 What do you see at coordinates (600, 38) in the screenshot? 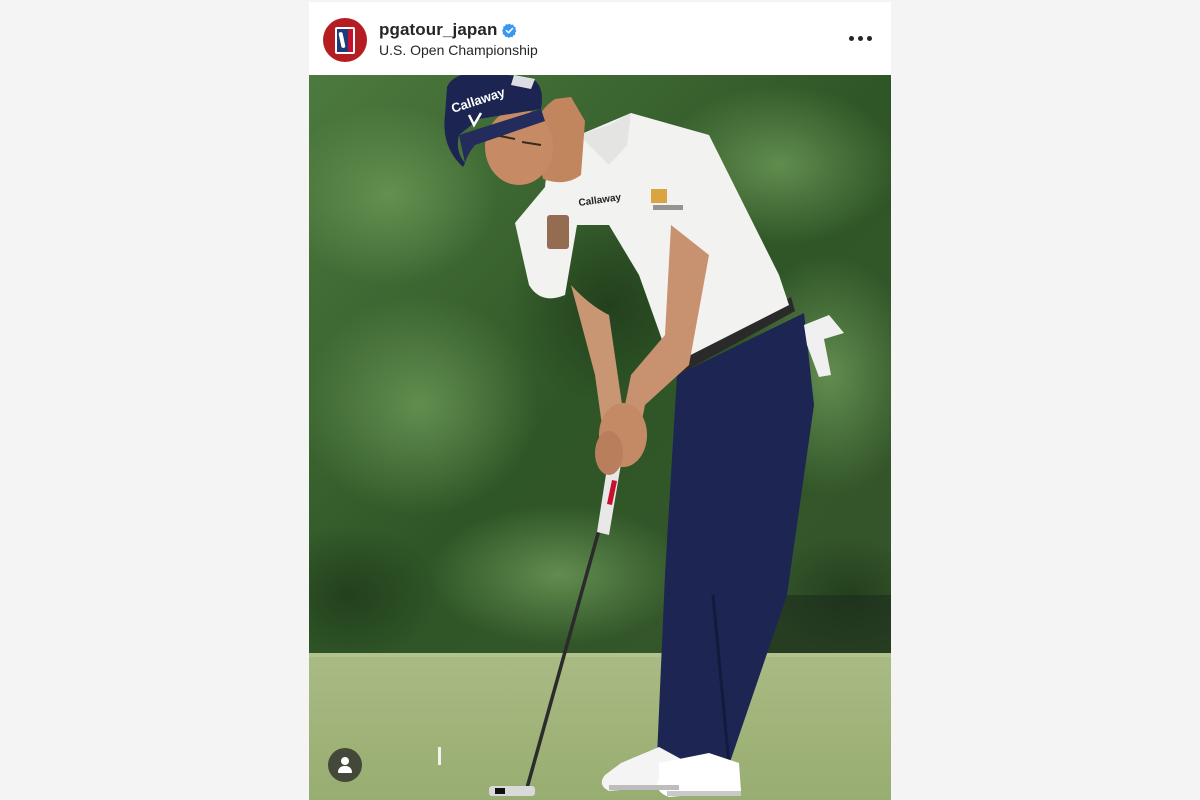
I see `post-header: pgatour_japan U.S. Open Championship` at bounding box center [600, 38].